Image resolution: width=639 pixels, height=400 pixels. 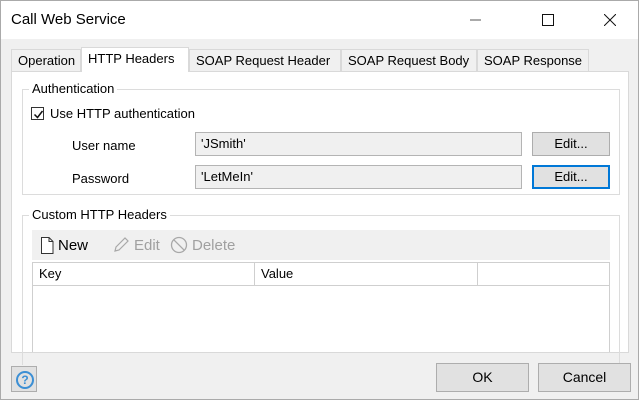 I want to click on authentication-legend: Authentication, so click(x=73, y=88).